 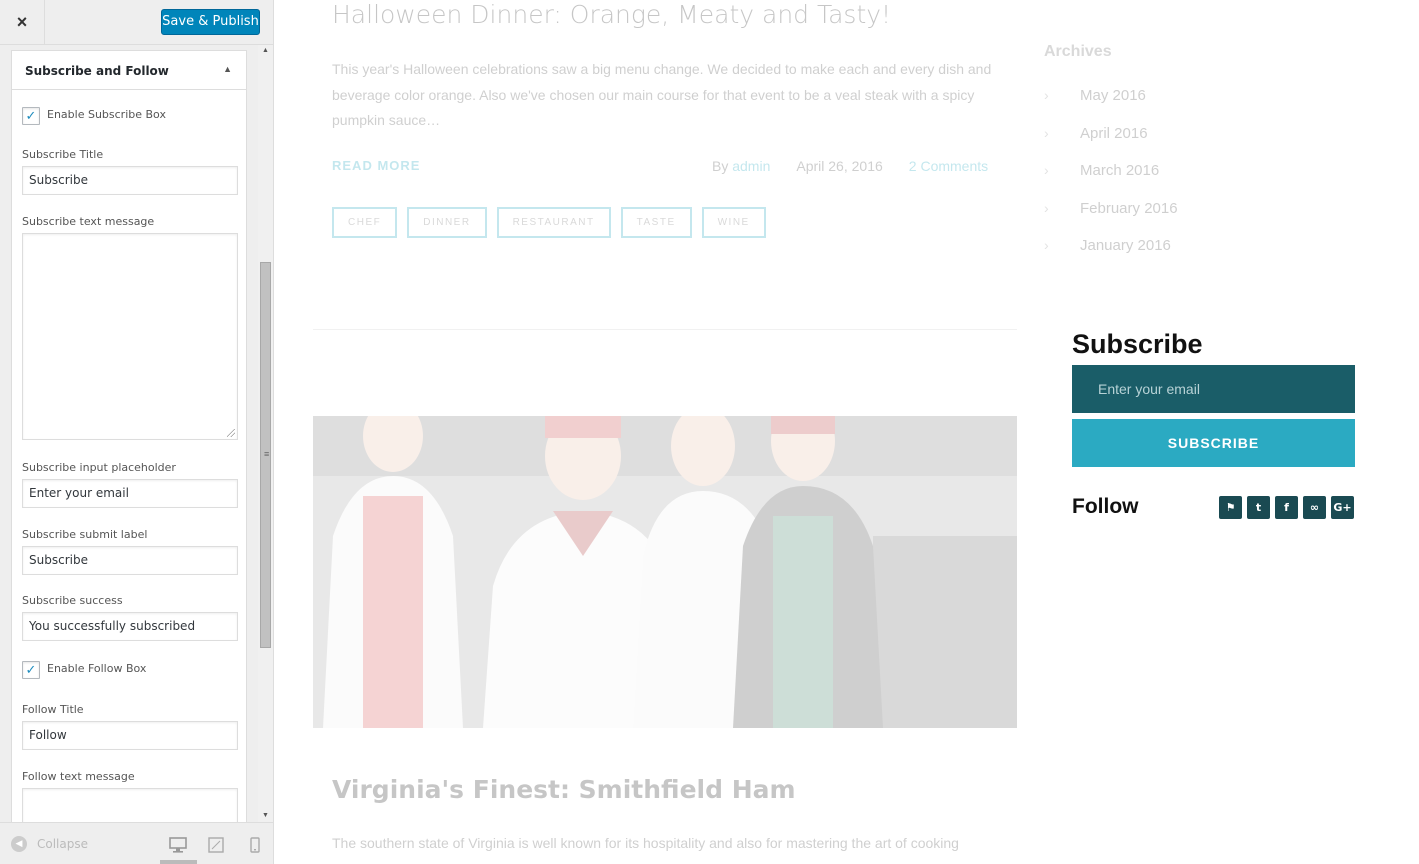 What do you see at coordinates (216, 845) in the screenshot?
I see `tablet-preview-icon` at bounding box center [216, 845].